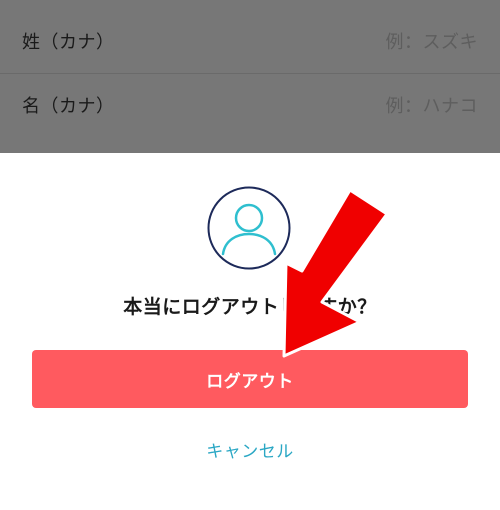 This screenshot has width=500, height=510. I want to click on cancel-button: キャンセル, so click(250, 449).